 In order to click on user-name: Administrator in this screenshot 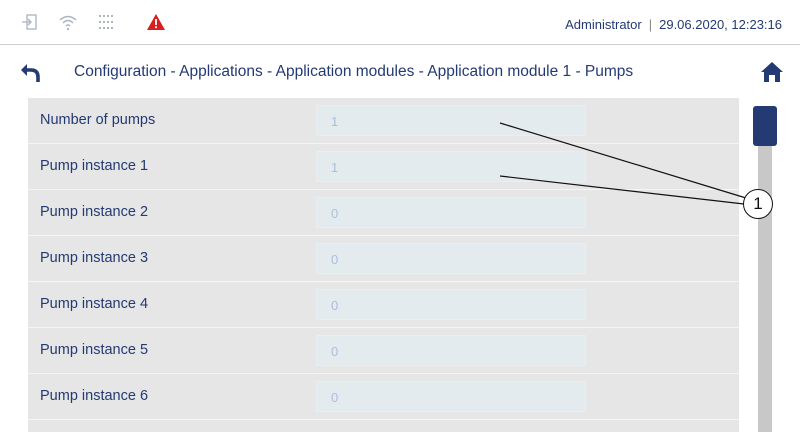, I will do `click(603, 24)`.